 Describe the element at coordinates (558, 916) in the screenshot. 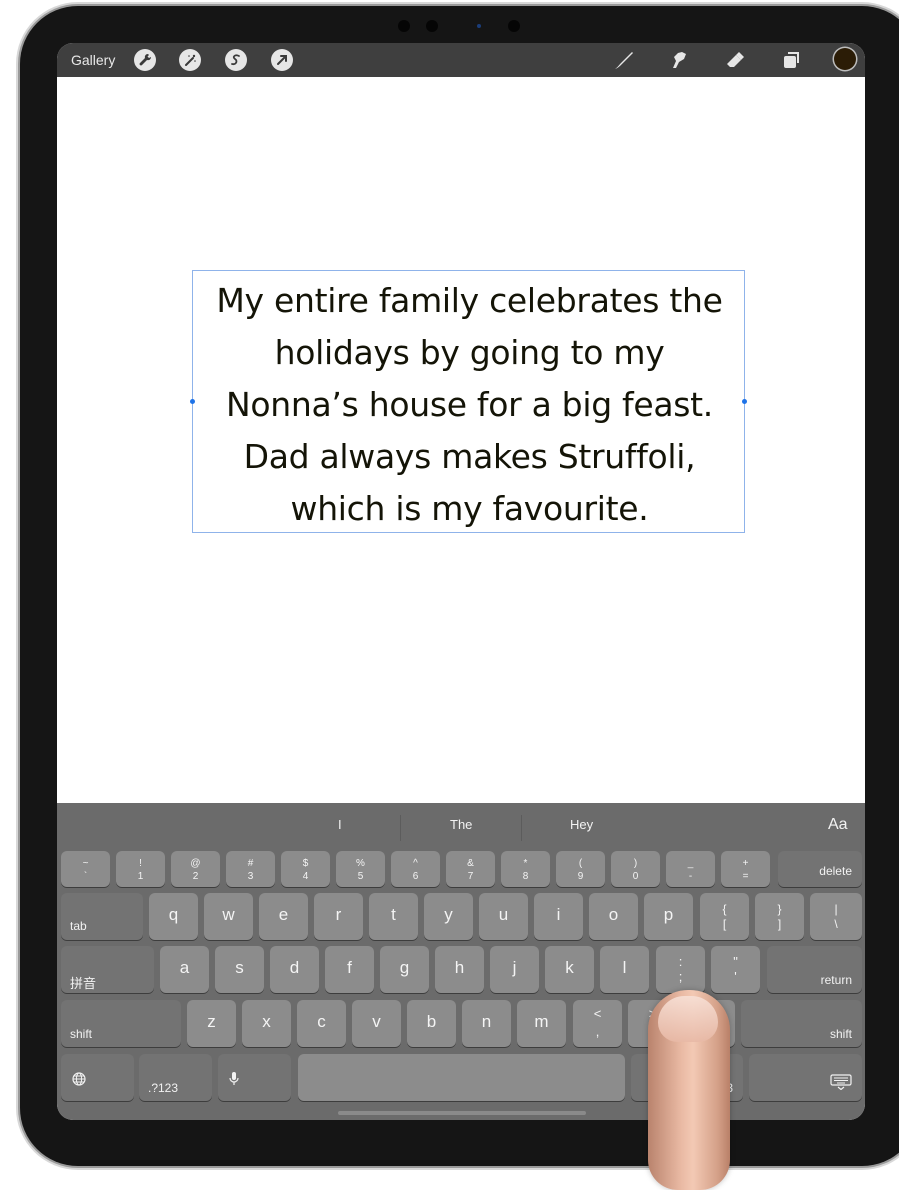

I see `key-i: i` at that location.